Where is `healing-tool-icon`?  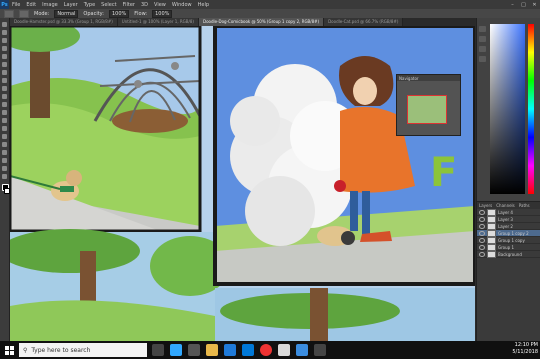 healing-tool-icon is located at coordinates (4, 72).